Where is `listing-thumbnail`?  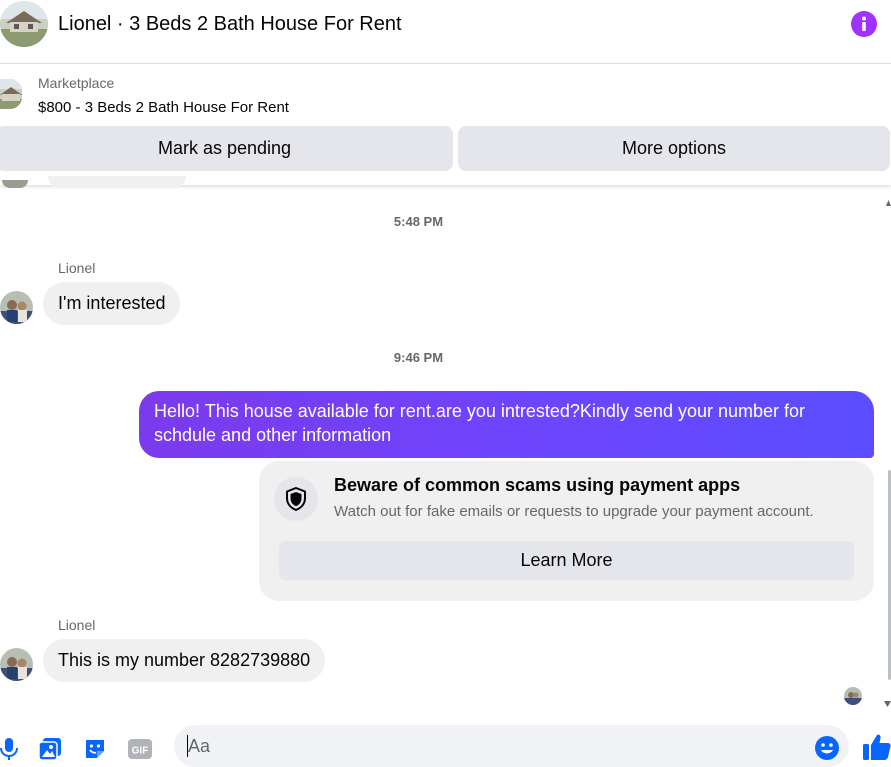
listing-thumbnail is located at coordinates (11, 94).